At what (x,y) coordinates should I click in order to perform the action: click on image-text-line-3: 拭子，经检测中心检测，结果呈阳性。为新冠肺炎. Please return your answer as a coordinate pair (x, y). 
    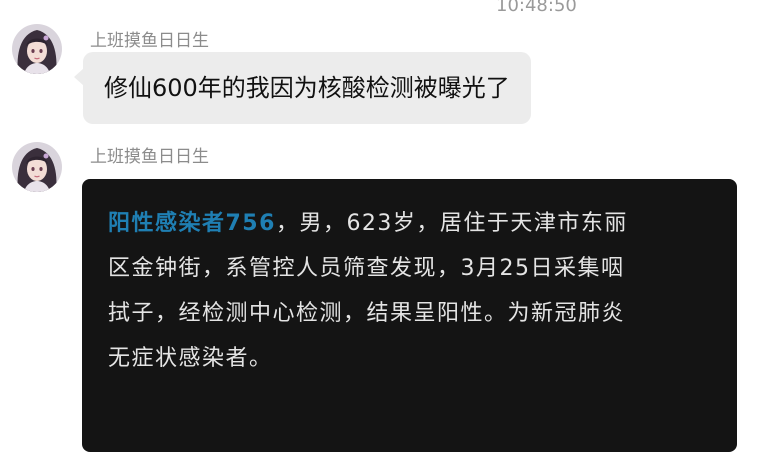
    Looking at the image, I should click on (367, 313).